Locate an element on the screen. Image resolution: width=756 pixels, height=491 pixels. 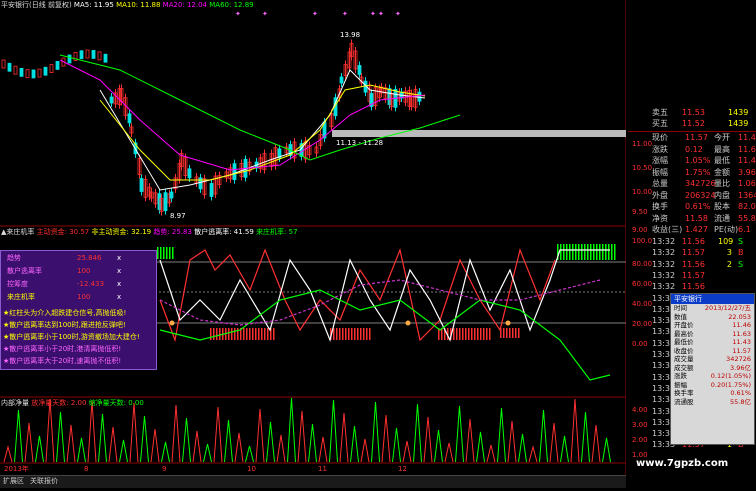
tooltip-key: 换手率 is located at coordinates (684, 393).